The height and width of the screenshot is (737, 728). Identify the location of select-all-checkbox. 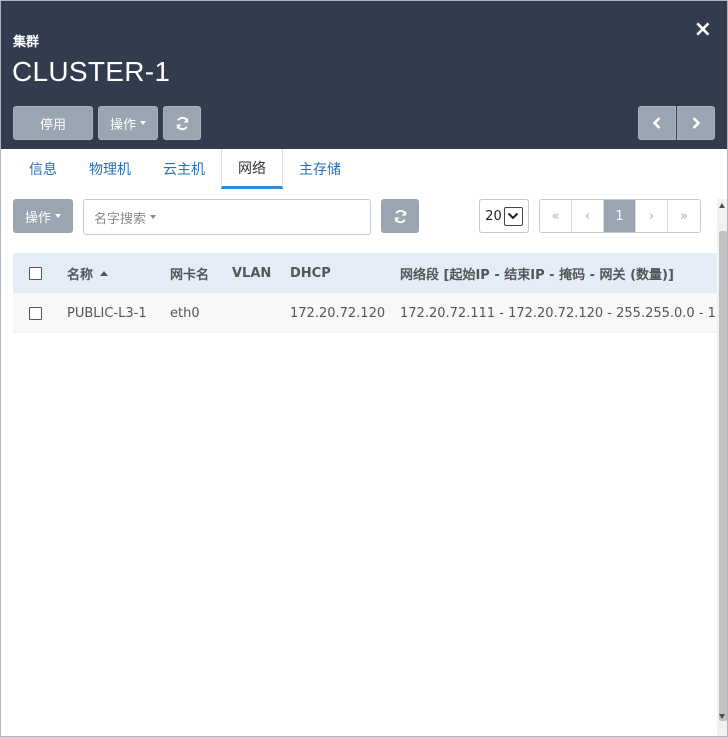
(35, 273).